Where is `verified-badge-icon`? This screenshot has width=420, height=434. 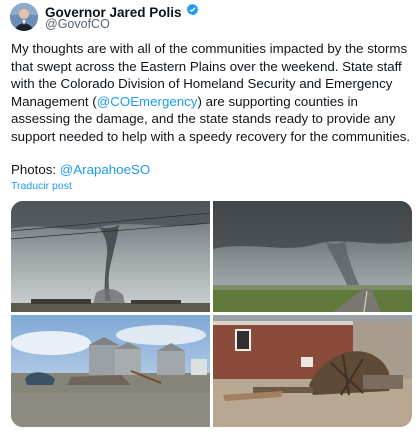 verified-badge-icon is located at coordinates (192, 12).